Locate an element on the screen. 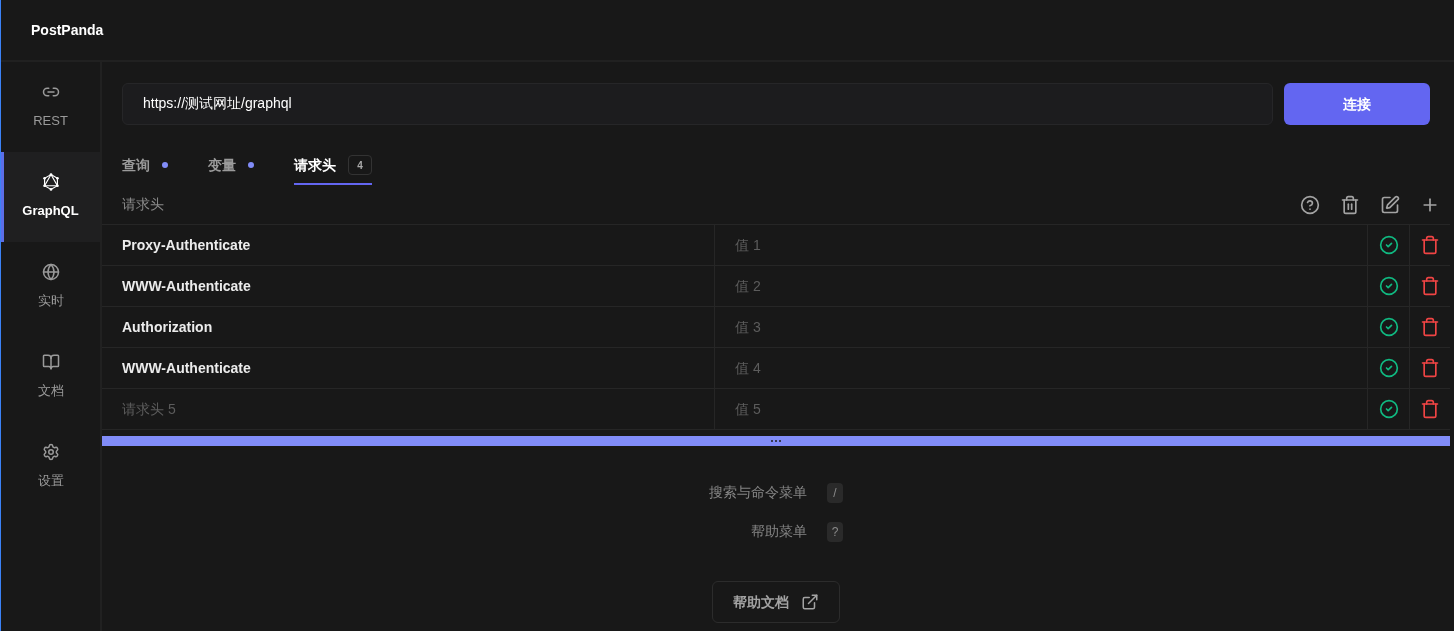  book-icon is located at coordinates (50, 362).